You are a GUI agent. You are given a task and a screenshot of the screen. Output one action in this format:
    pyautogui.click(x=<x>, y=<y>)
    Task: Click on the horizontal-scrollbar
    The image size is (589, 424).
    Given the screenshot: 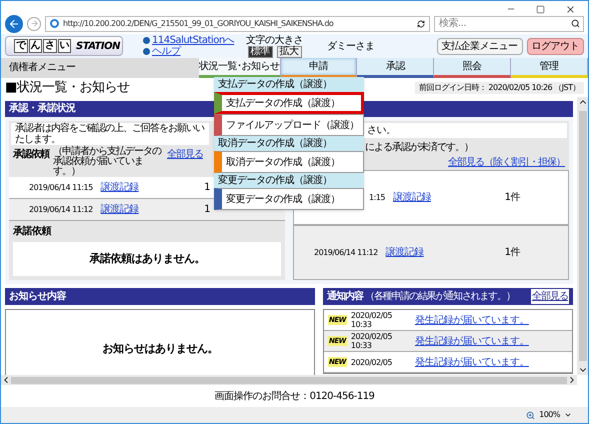 What is the action you would take?
    pyautogui.click(x=289, y=380)
    